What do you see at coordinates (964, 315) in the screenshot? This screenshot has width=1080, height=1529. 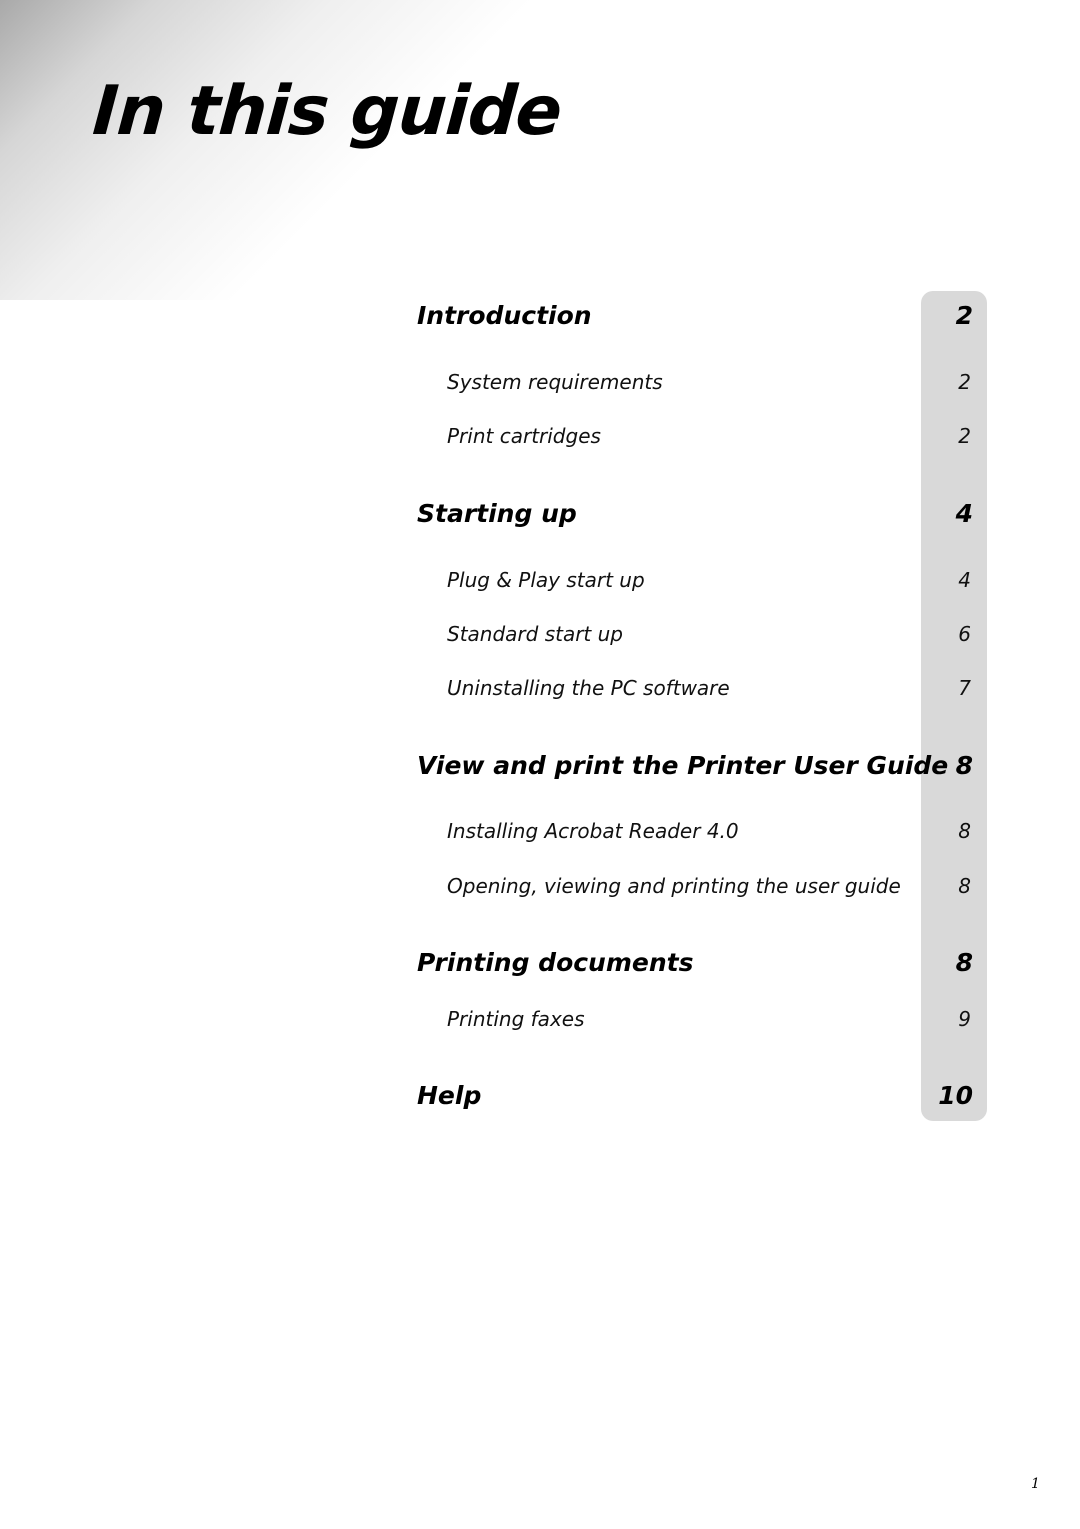 I see `toc-section-page: 2` at bounding box center [964, 315].